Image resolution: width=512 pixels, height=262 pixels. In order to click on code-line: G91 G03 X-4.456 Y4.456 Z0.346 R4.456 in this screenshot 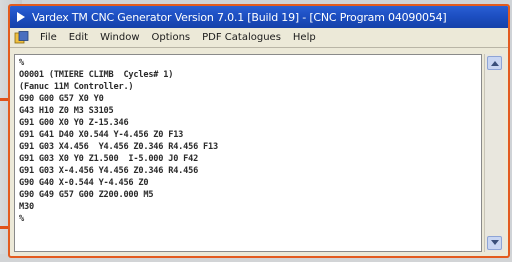, I will do `click(109, 171)`.